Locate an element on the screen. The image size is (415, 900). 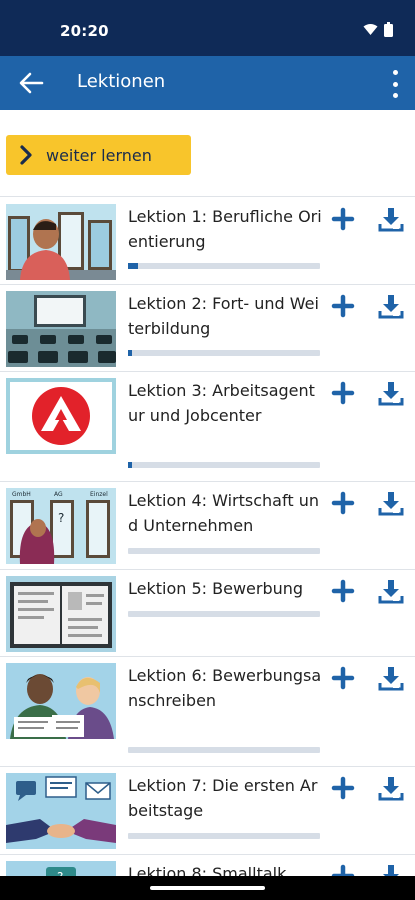
lesson-row-3: Lektion 3: Arbeitsagentur und Jobcenter is located at coordinates (207, 426).